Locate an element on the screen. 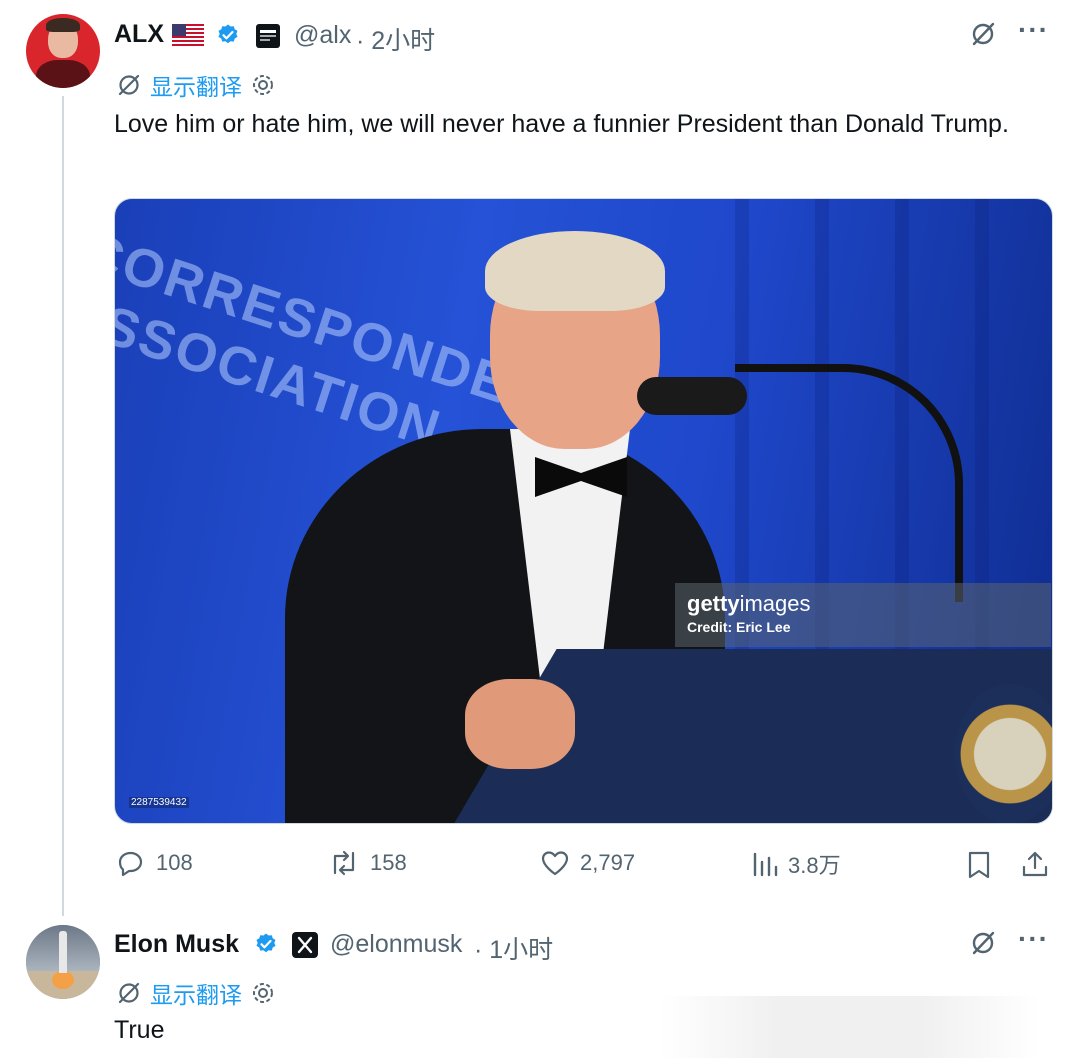 The image size is (1079, 1063). views-button: 3.8万 is located at coordinates (796, 864).